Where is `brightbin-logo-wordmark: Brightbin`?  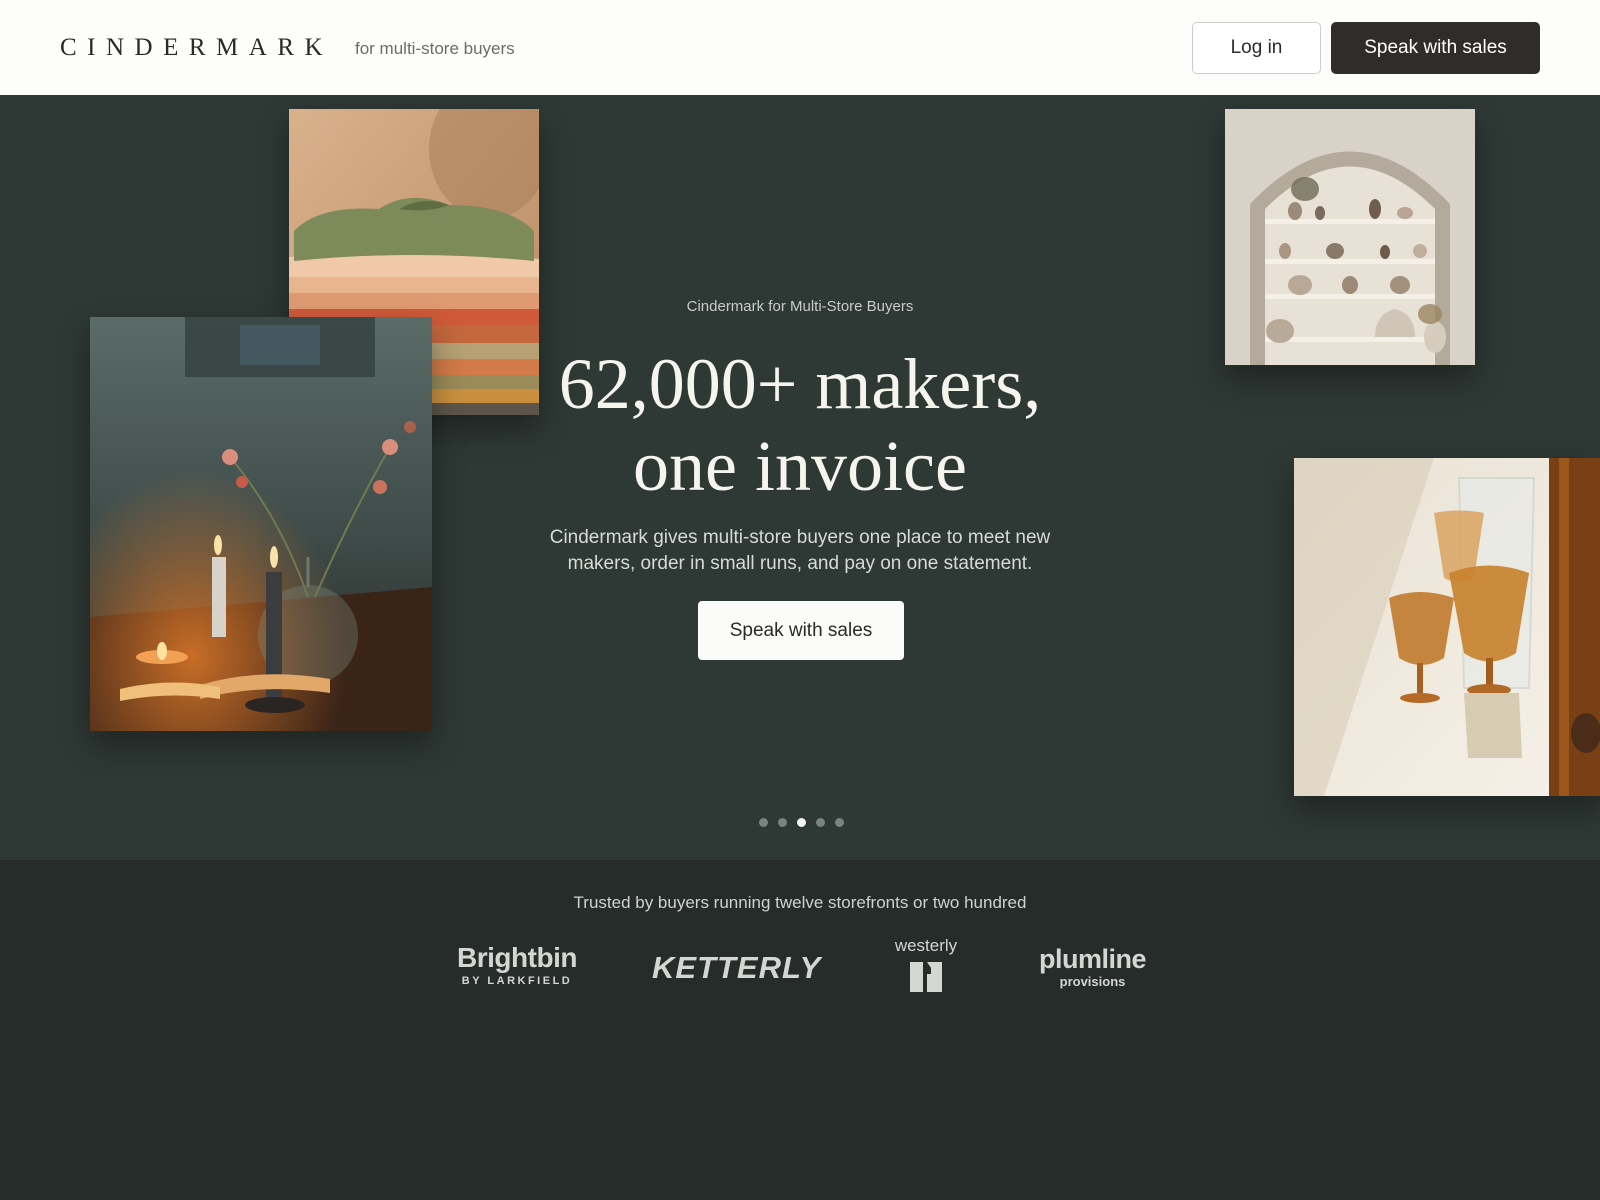 brightbin-logo-wordmark: Brightbin is located at coordinates (517, 957).